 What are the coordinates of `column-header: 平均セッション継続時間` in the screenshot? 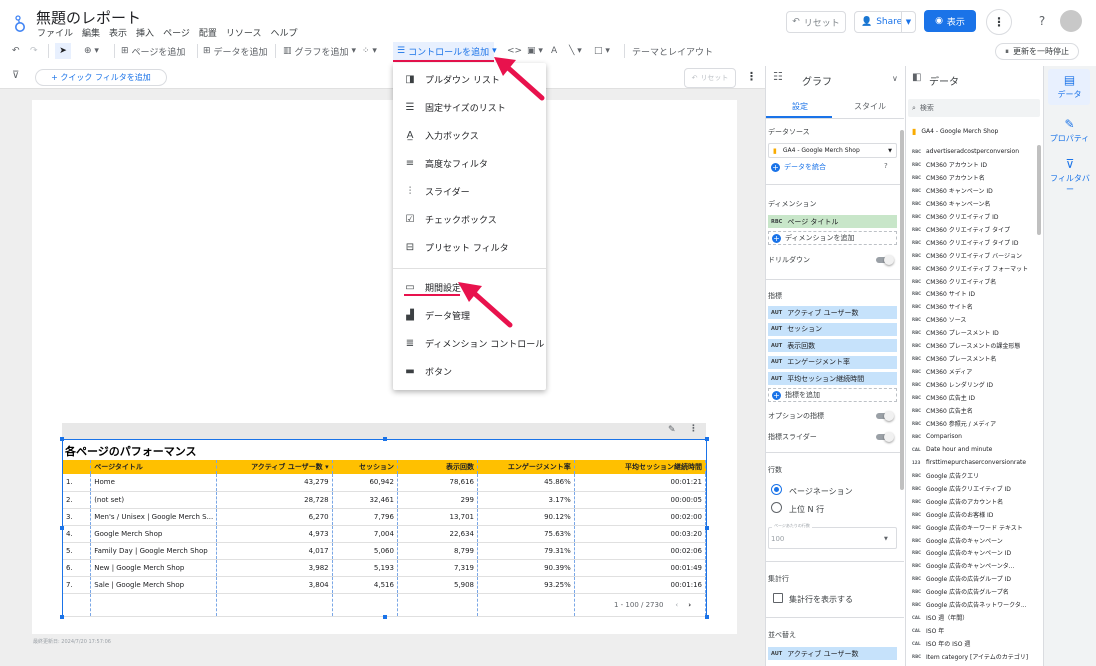 It's located at (640, 467).